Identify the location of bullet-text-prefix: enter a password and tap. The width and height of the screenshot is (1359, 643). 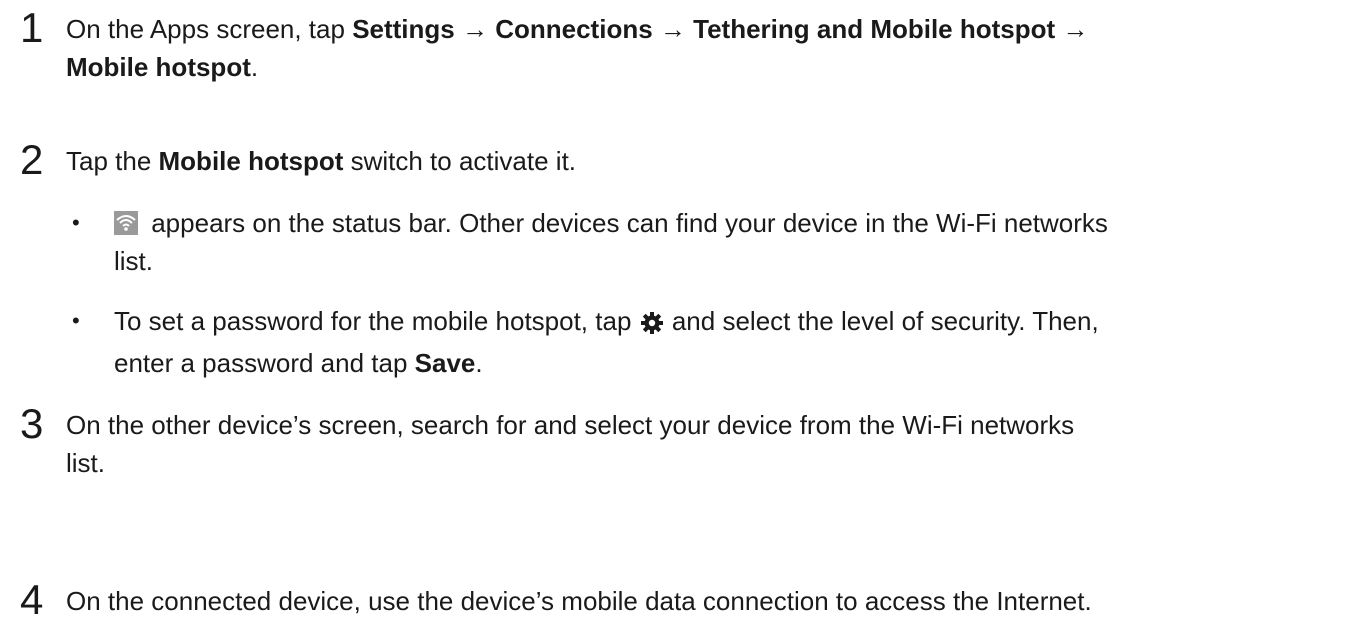
(264, 363).